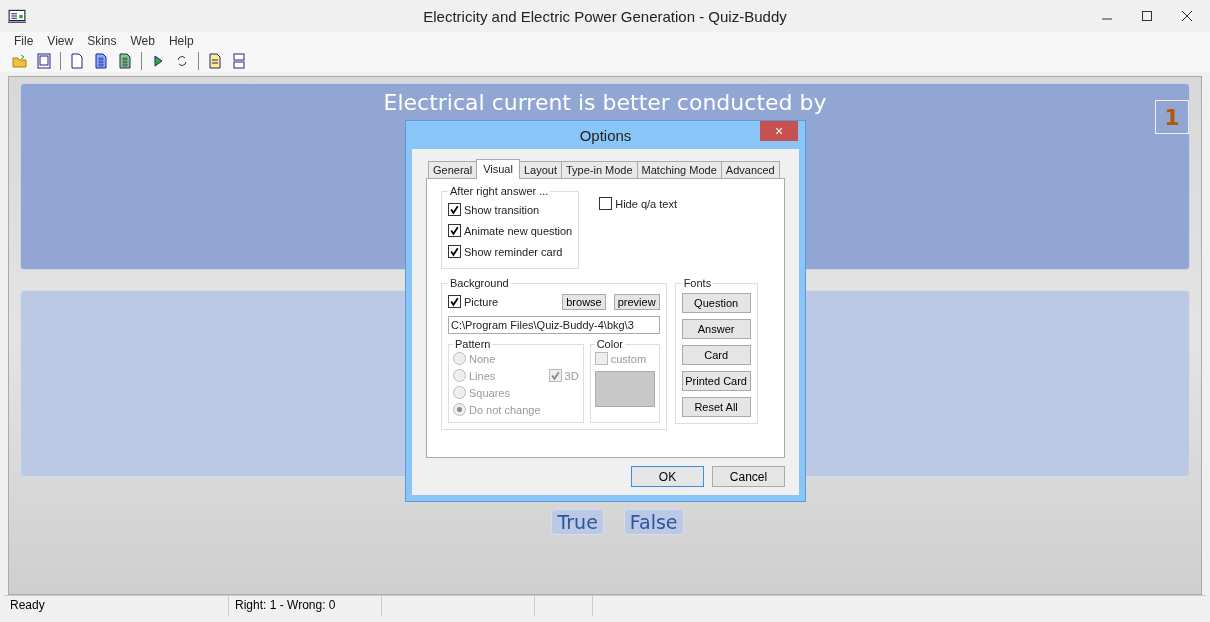 The height and width of the screenshot is (622, 1210). Describe the element at coordinates (482, 375) in the screenshot. I see `radio-label: Lines` at that location.